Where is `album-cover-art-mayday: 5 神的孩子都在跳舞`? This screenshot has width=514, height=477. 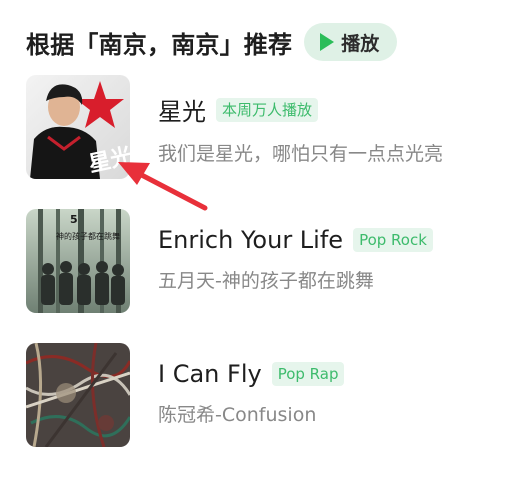 album-cover-art-mayday: 5 神的孩子都在跳舞 is located at coordinates (78, 261).